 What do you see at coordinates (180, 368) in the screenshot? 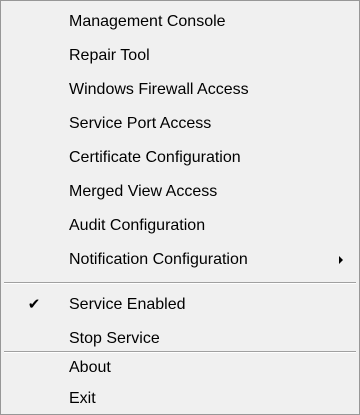
I see `menu-item-about: About` at bounding box center [180, 368].